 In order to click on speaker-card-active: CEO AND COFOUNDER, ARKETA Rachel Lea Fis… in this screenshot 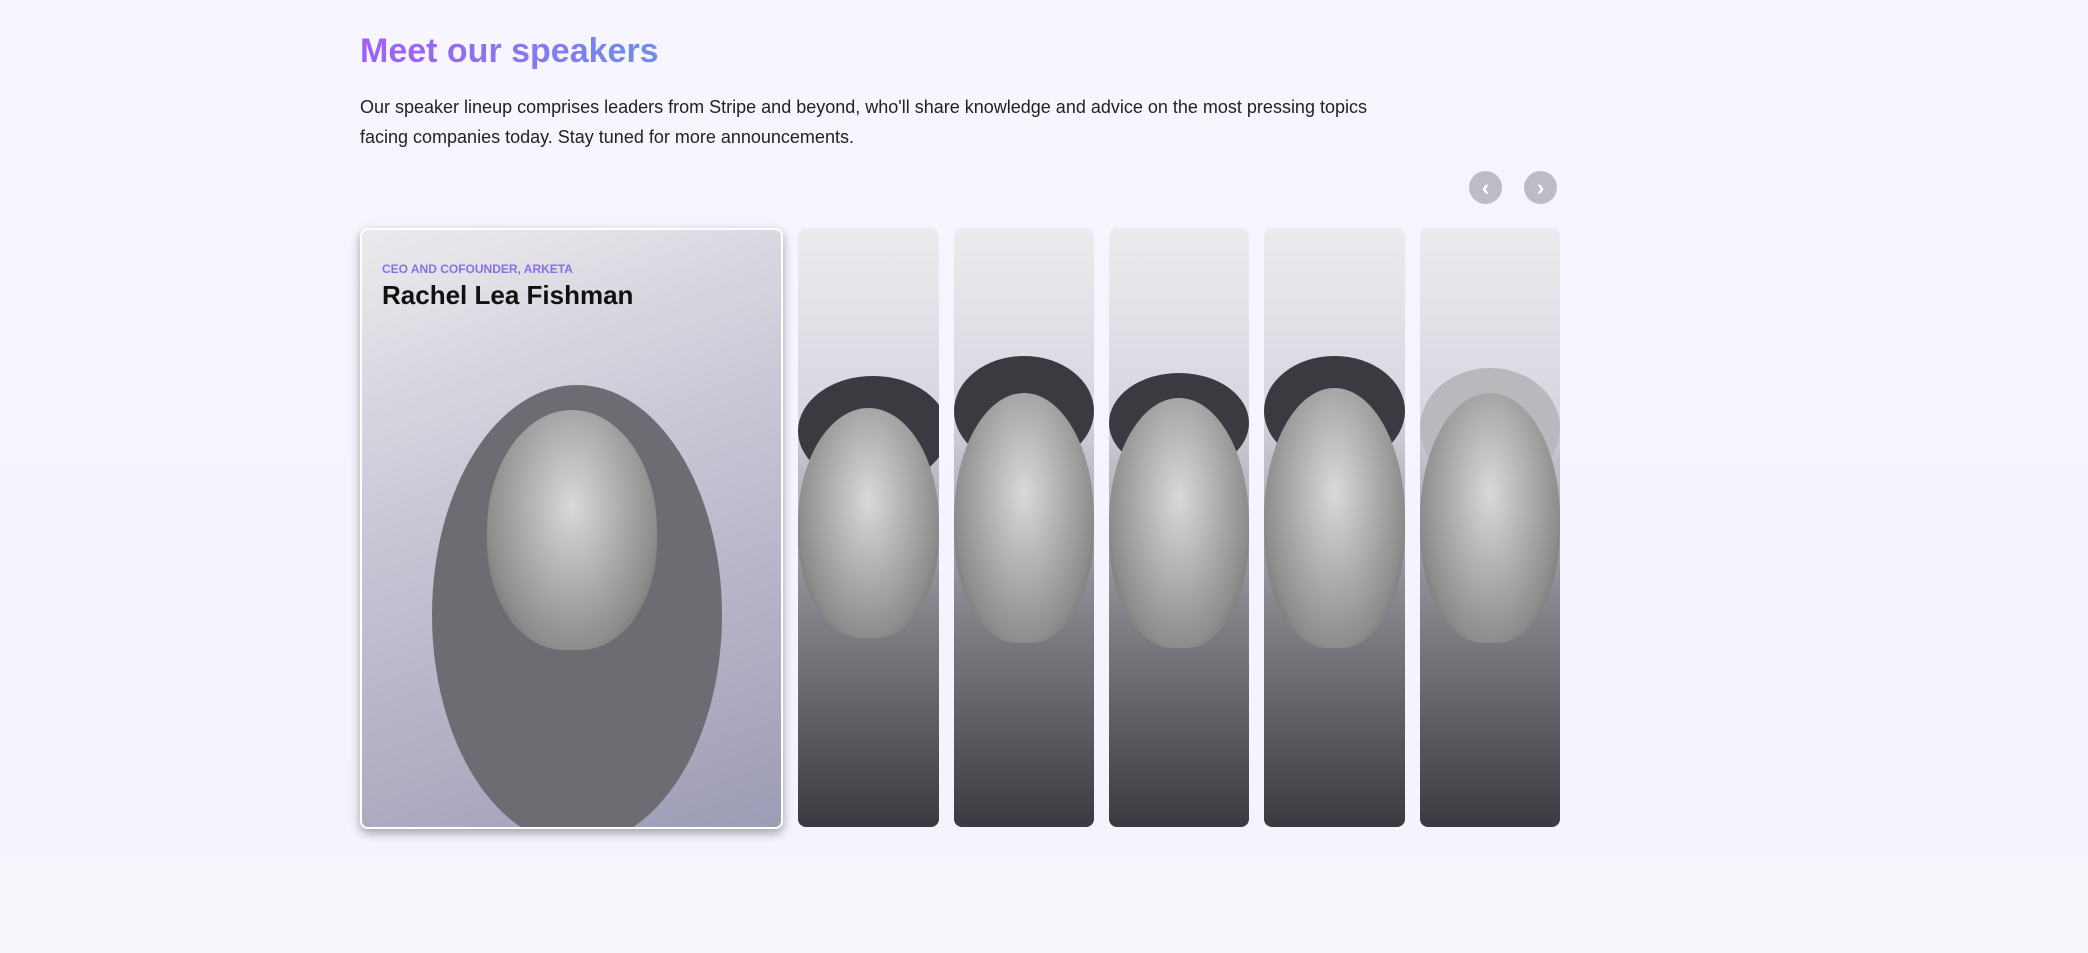, I will do `click(571, 528)`.